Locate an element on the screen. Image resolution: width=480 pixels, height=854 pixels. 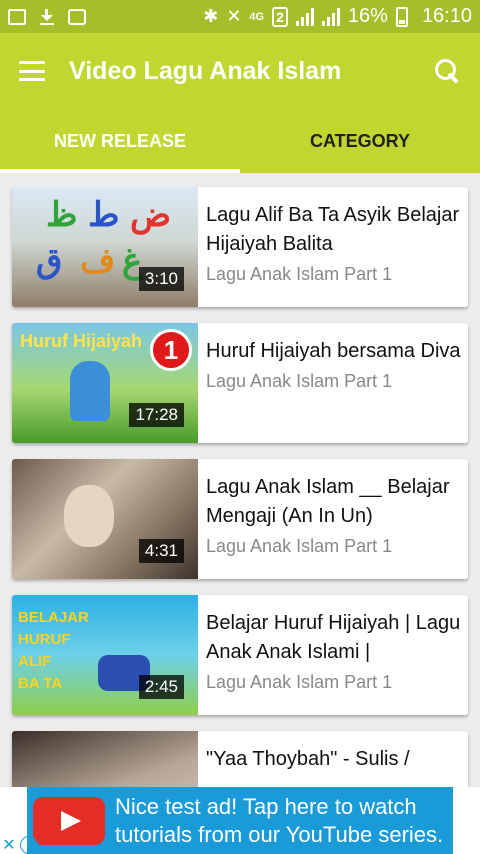
ad-close-icon: ✕ is located at coordinates (9, 845).